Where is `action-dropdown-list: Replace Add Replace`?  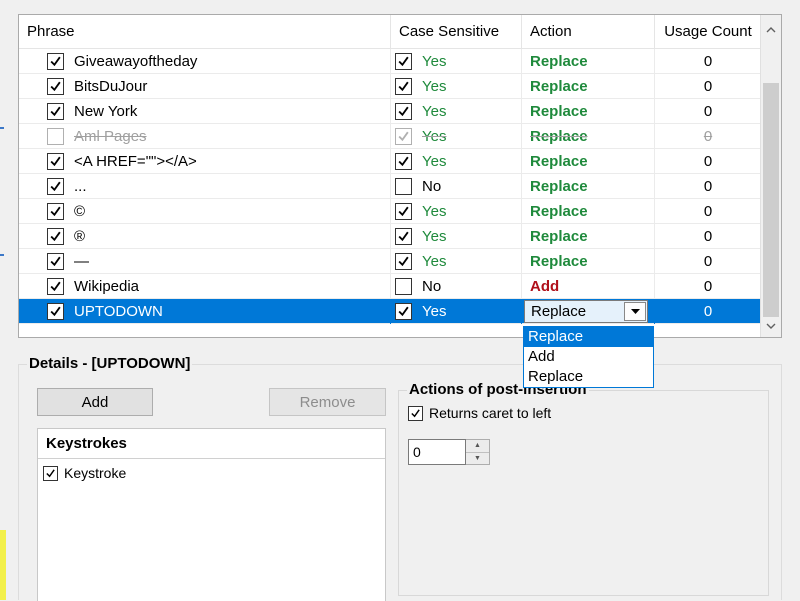 action-dropdown-list: Replace Add Replace is located at coordinates (588, 357).